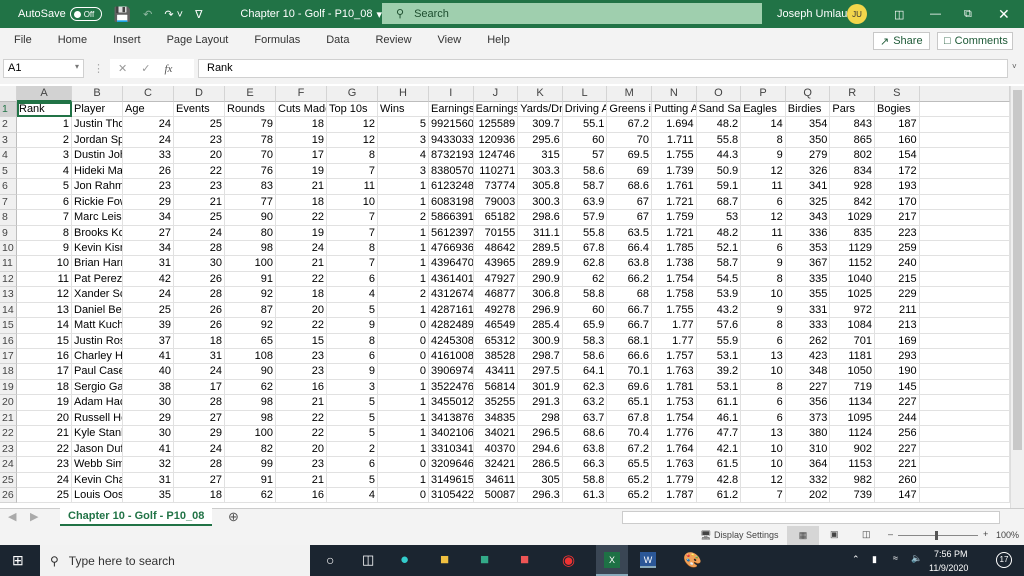 The width and height of the screenshot is (1024, 576). What do you see at coordinates (629, 480) in the screenshot?
I see `data-cell: 65.2` at bounding box center [629, 480].